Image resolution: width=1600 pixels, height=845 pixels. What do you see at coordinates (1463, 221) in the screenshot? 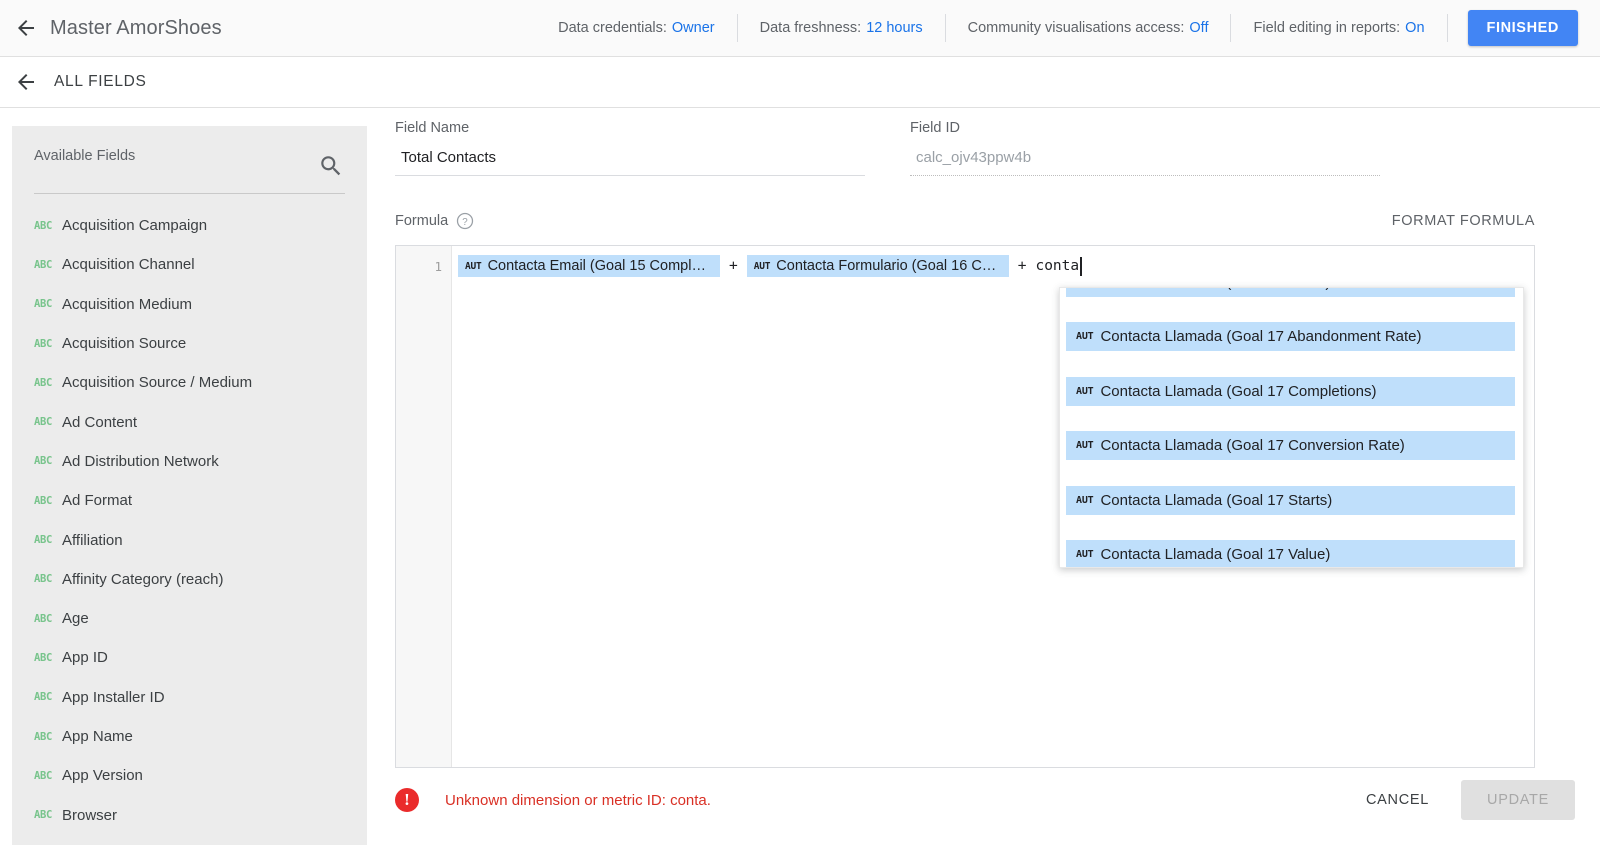
I see `format-formula-button: FORMAT FORMULA` at bounding box center [1463, 221].